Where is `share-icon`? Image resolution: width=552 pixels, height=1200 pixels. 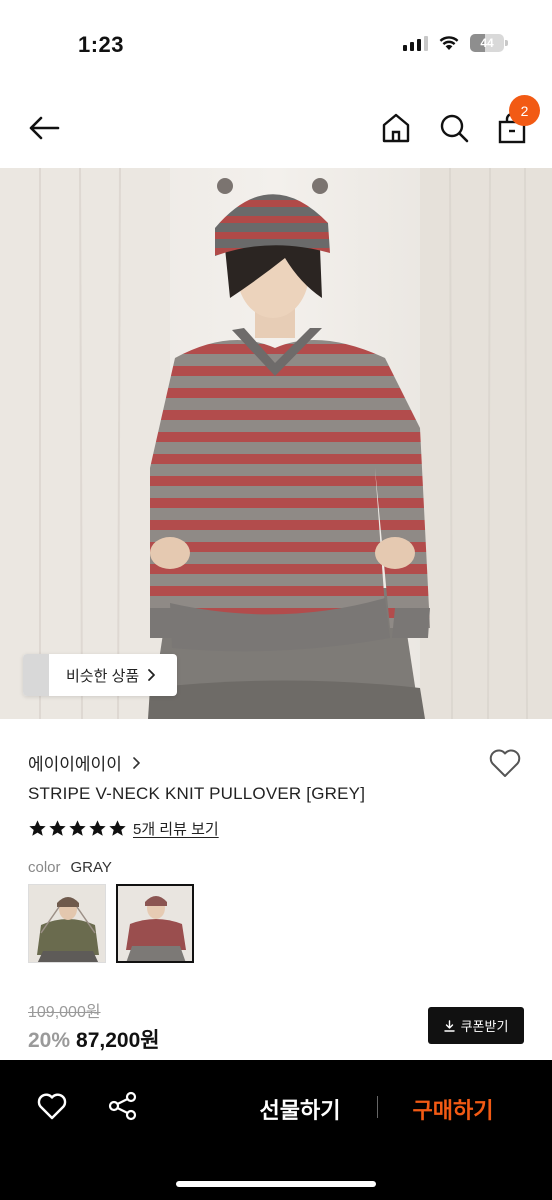
share-icon is located at coordinates (123, 1106).